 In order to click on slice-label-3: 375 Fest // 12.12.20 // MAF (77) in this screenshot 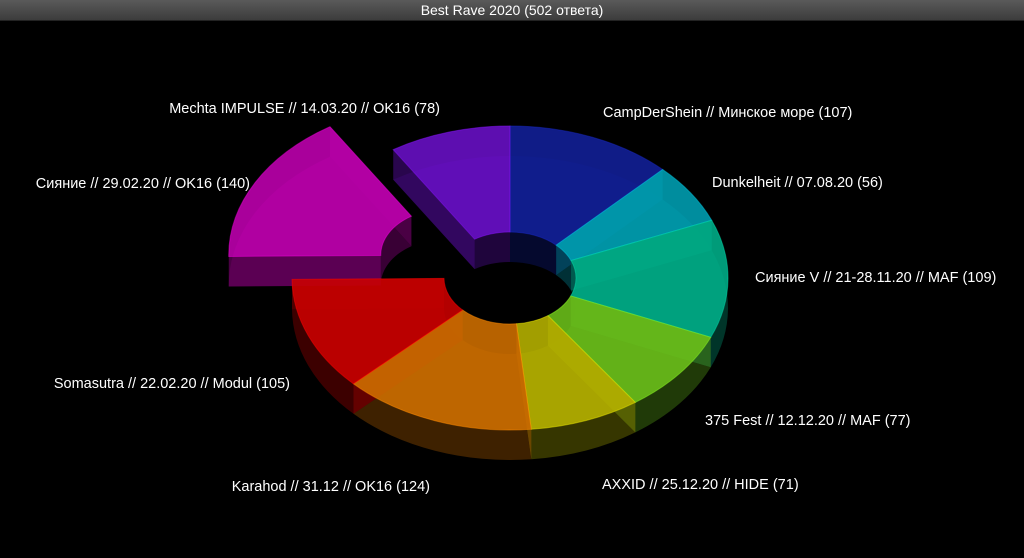, I will do `click(808, 421)`.